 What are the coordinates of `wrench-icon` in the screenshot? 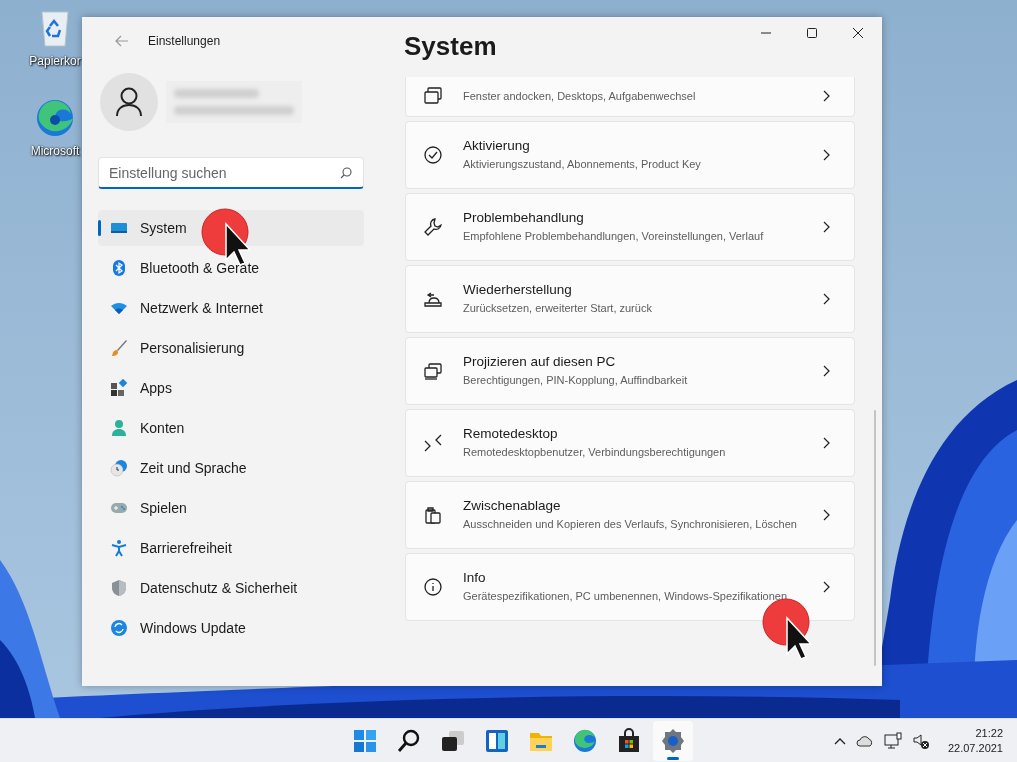 It's located at (433, 227).